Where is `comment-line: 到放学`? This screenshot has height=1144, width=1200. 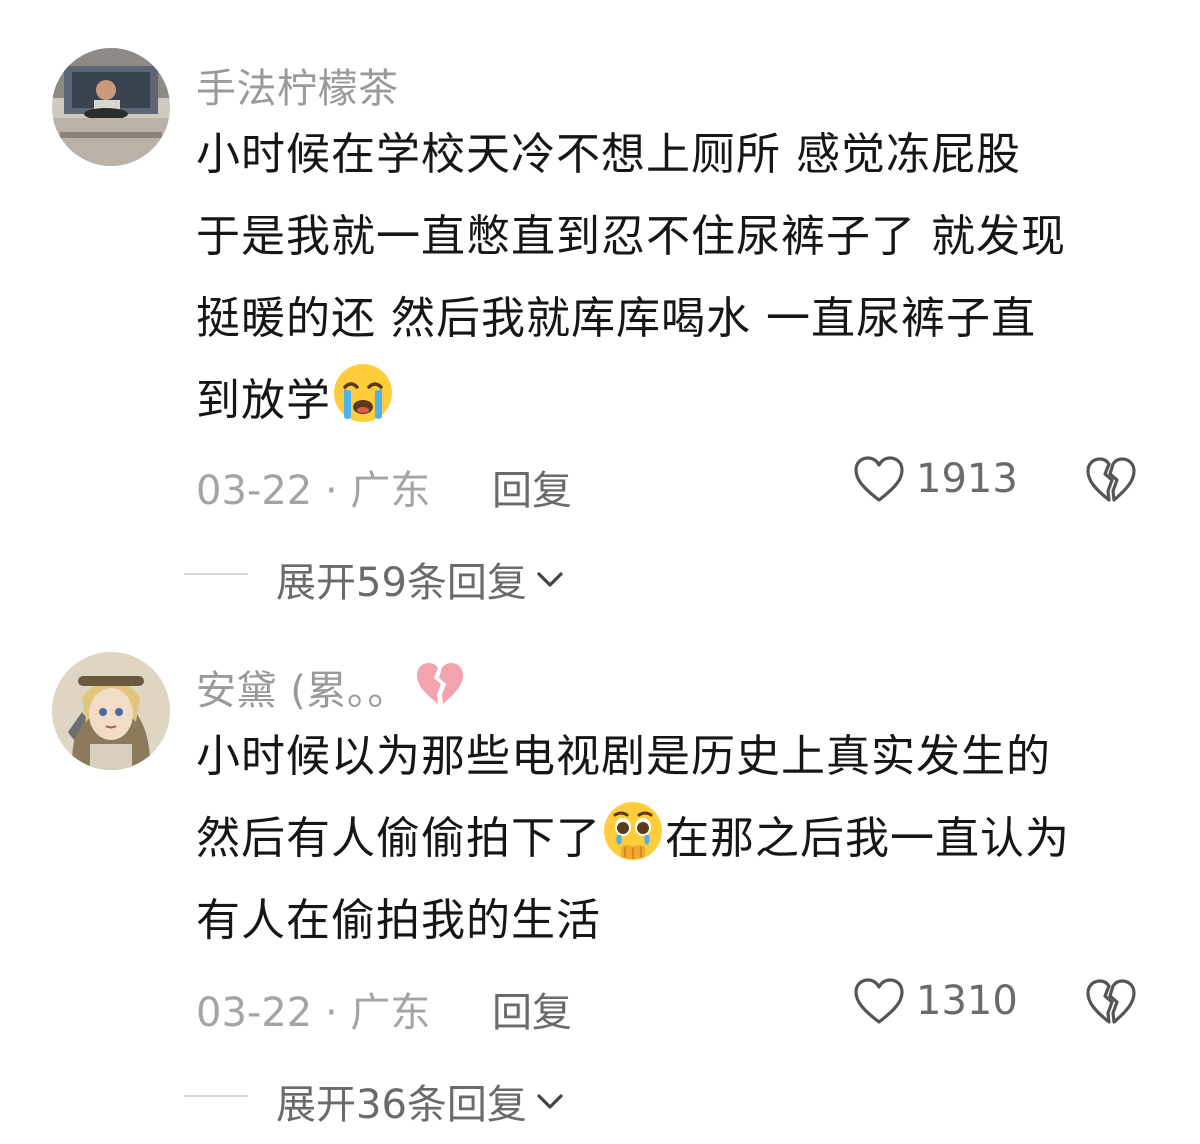
comment-line: 到放学 is located at coordinates (676, 401).